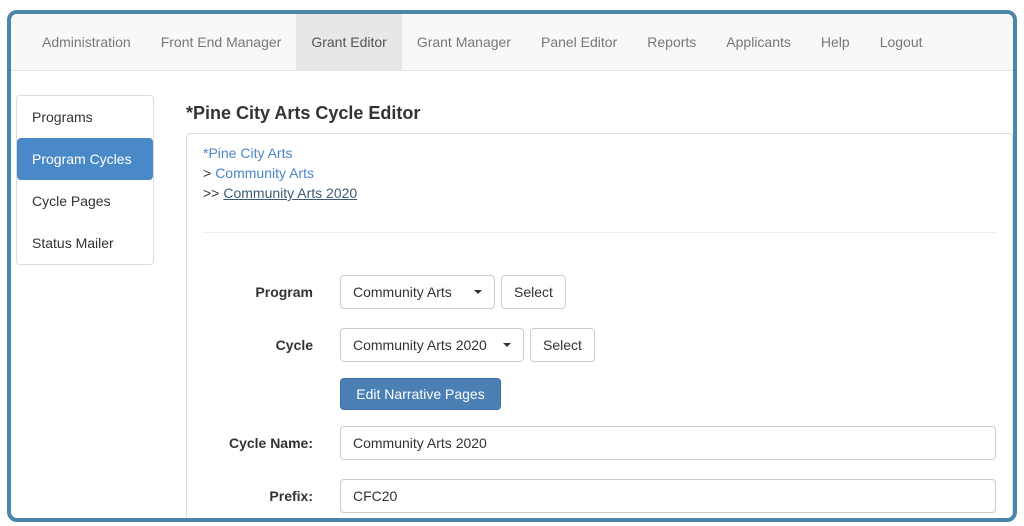 This screenshot has height=526, width=1024. What do you see at coordinates (349, 42) in the screenshot?
I see `nav-item-grant-editor: Grant Editor` at bounding box center [349, 42].